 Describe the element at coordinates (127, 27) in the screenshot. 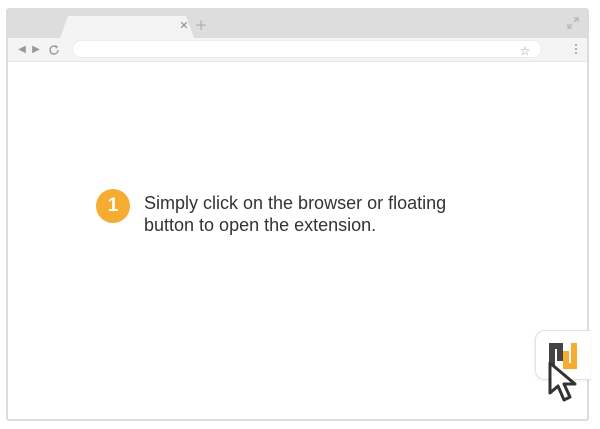

I see `browser-tab: ✕` at that location.